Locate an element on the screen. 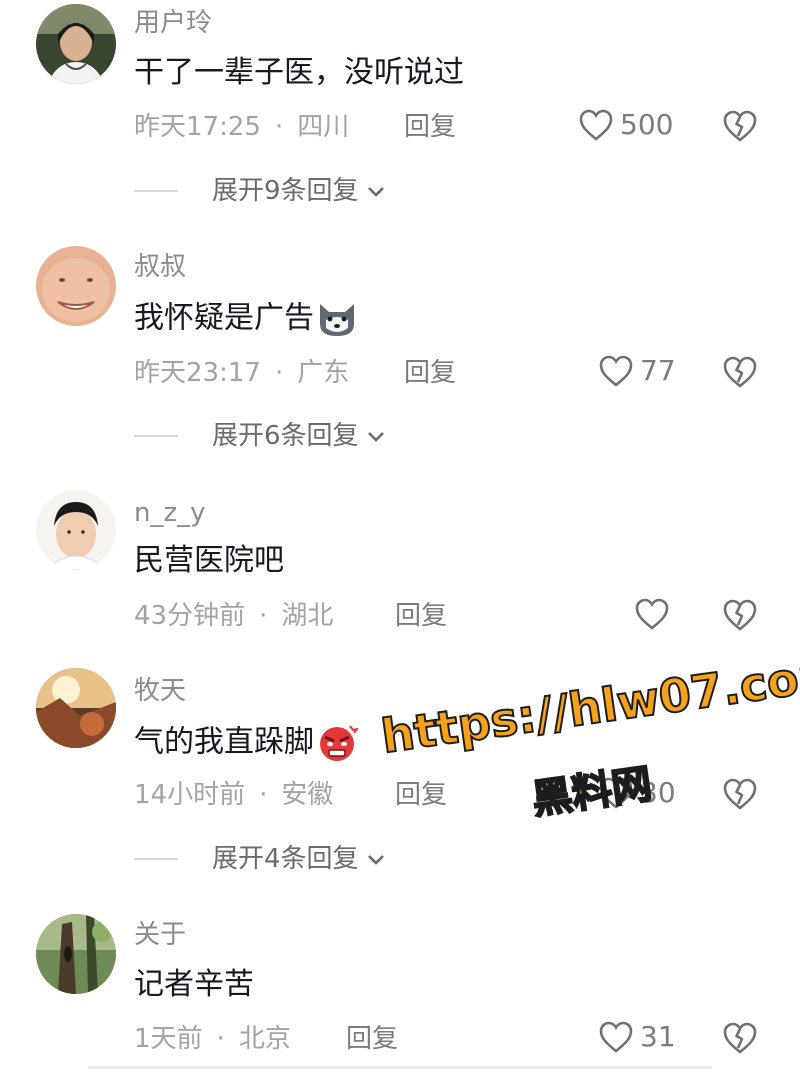 This screenshot has height=1073, width=800. comment-meta: 14小时前 · 安徽 is located at coordinates (233, 795).